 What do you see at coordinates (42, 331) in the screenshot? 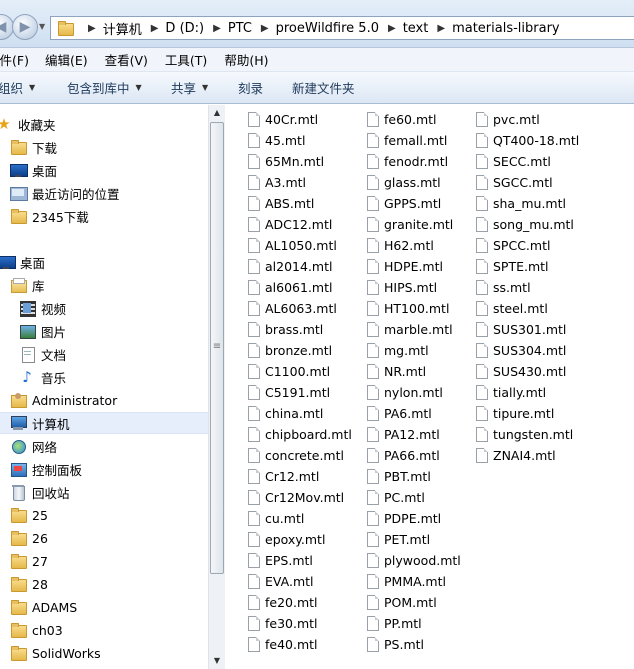
I see `nav-item: 图片` at bounding box center [42, 331].